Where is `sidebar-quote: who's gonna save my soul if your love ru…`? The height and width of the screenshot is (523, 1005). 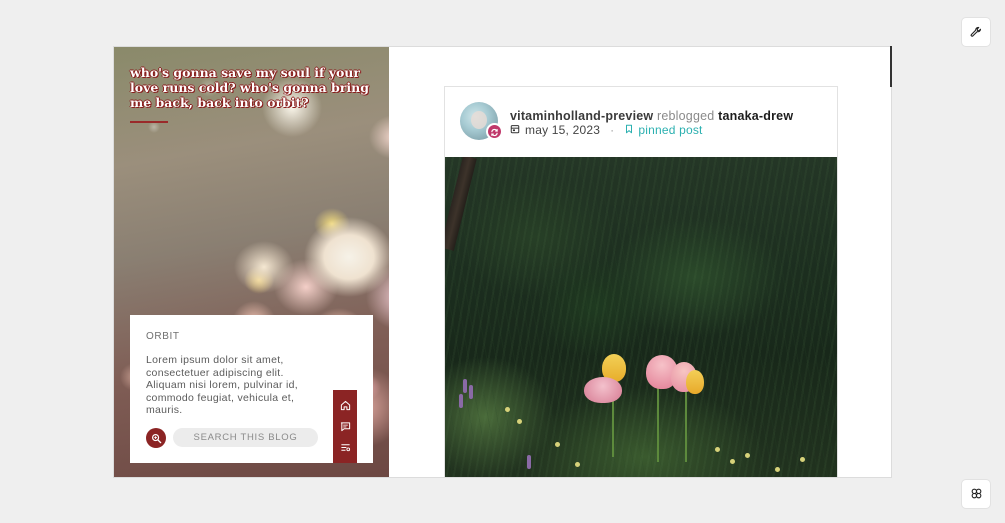 sidebar-quote: who's gonna save my soul if your love ru… is located at coordinates (249, 87).